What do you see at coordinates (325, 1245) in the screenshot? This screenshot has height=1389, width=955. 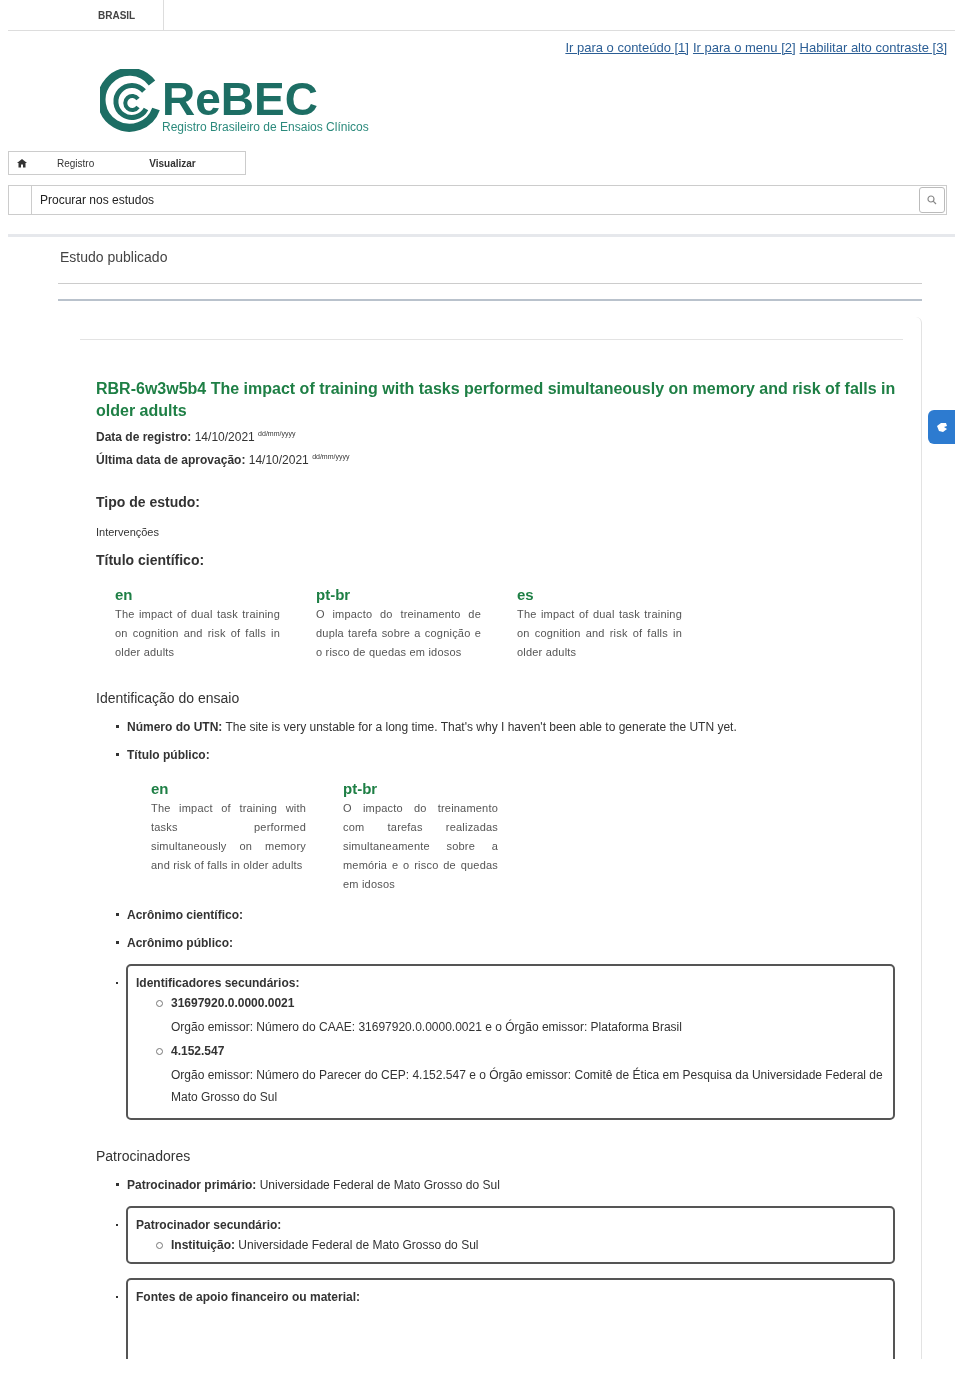 I see `identifier-text: Instituição: Universidade Federal de Mato Grosso do Sul` at bounding box center [325, 1245].